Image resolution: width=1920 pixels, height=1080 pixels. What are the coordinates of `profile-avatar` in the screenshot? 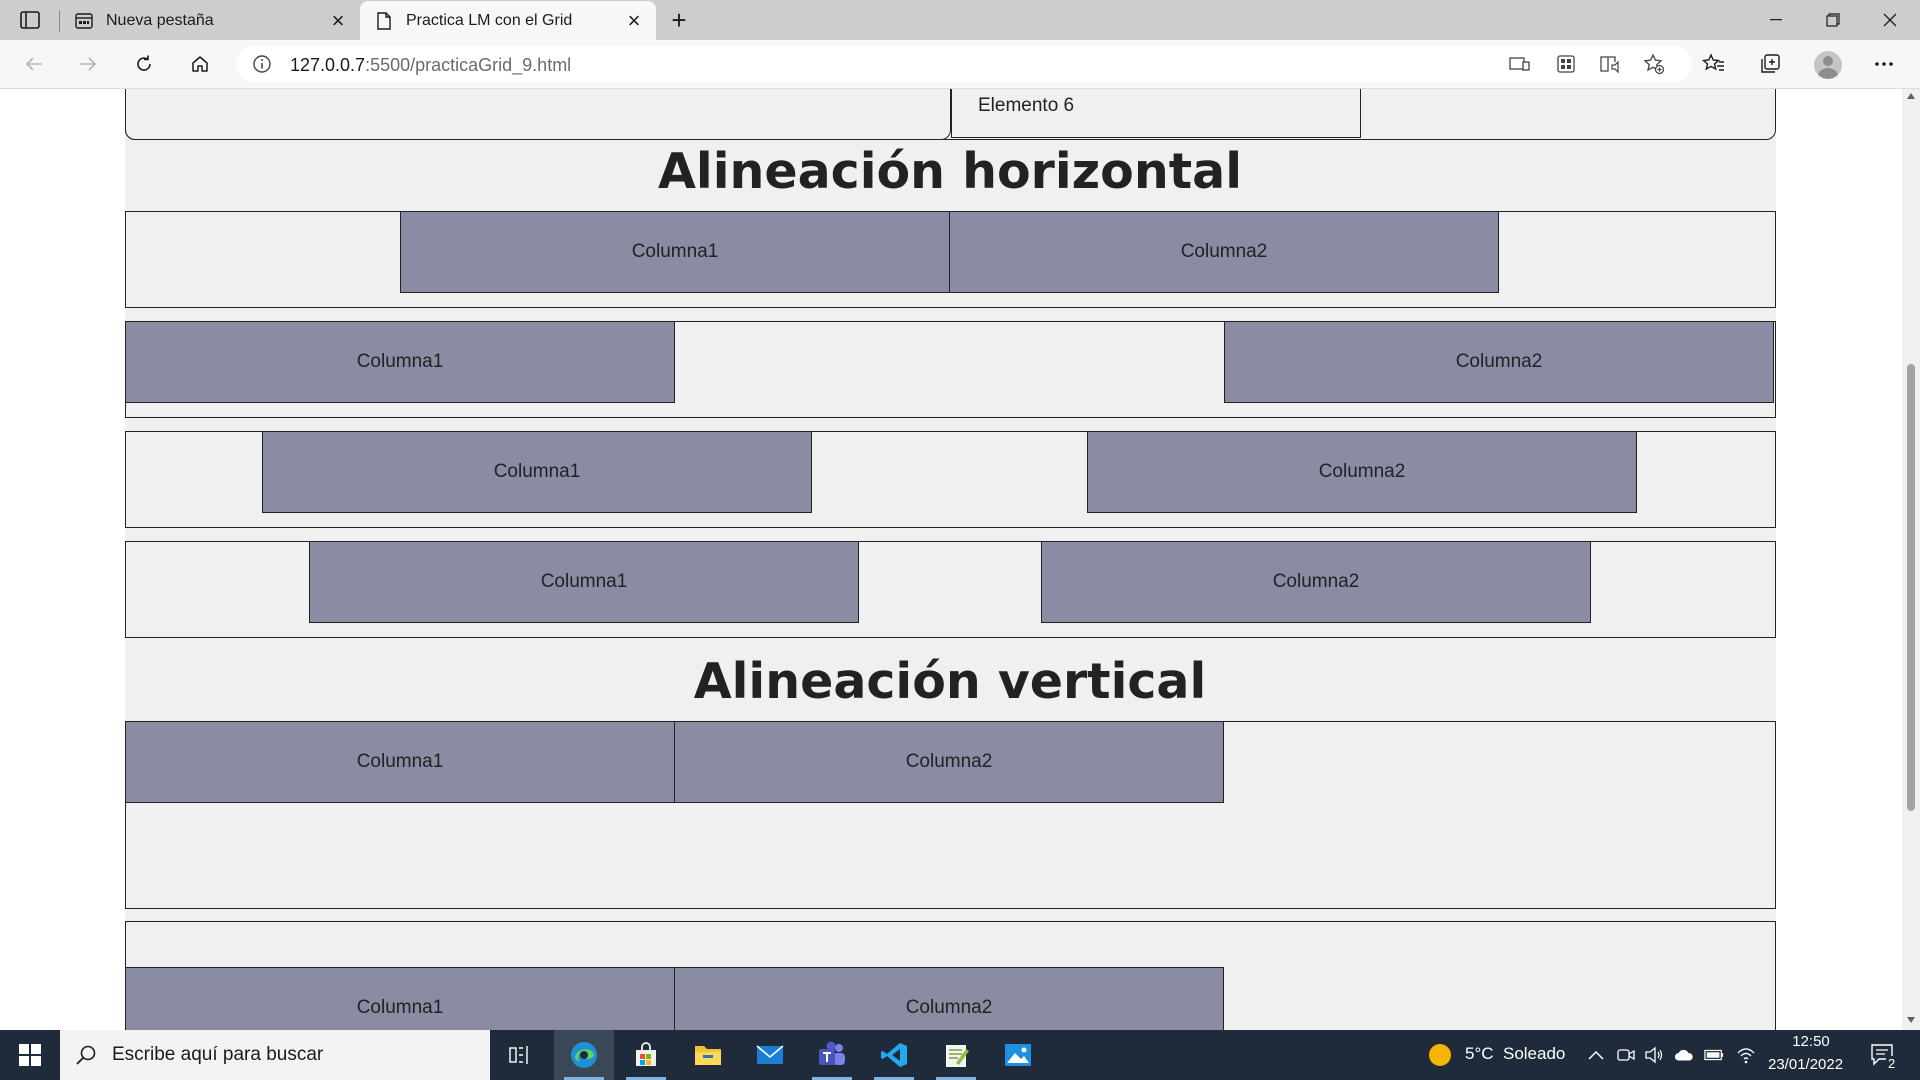 It's located at (1828, 65).